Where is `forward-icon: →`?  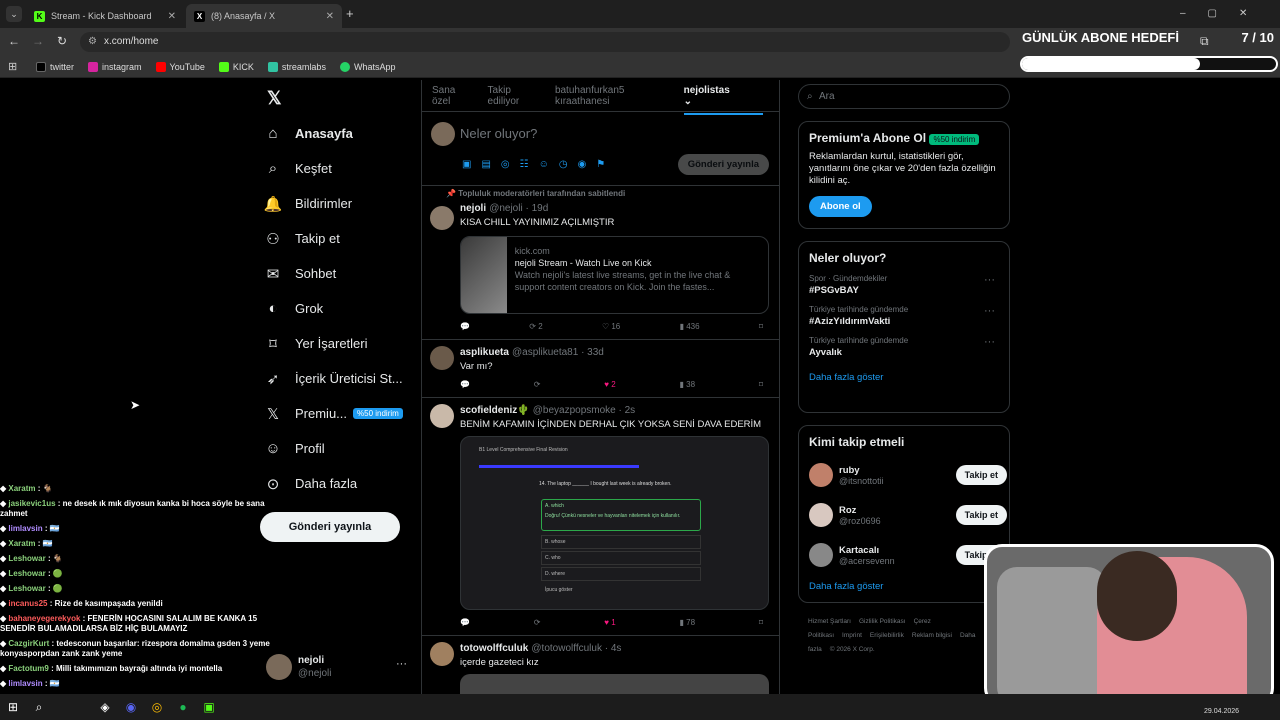
forward-icon: → is located at coordinates (38, 41).